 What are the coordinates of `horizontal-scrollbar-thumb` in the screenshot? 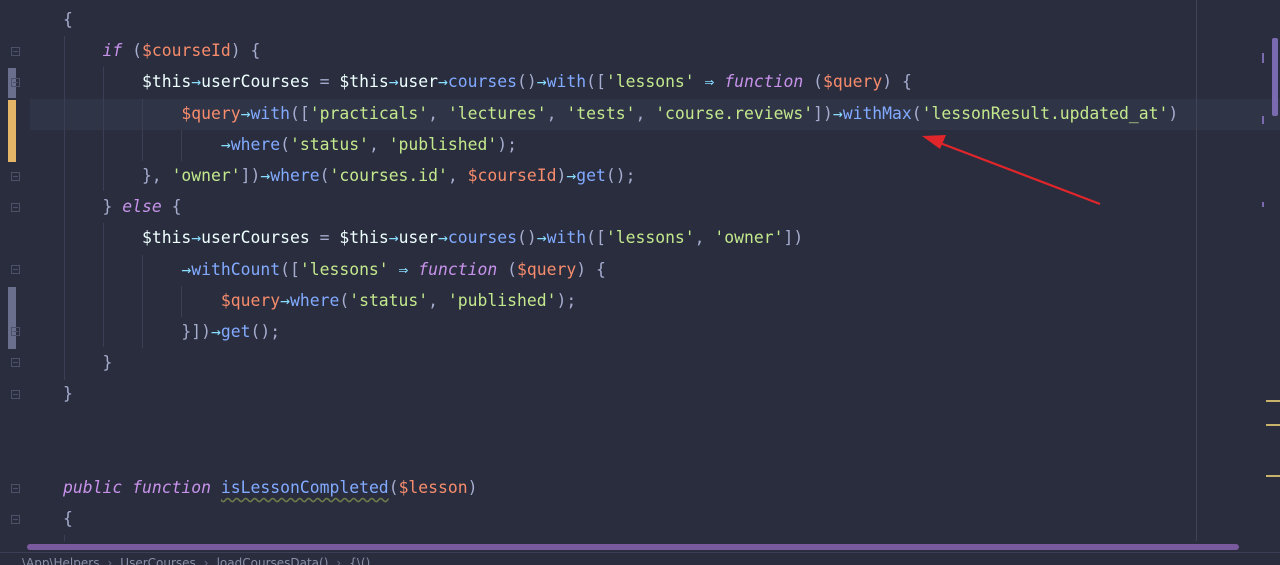 It's located at (633, 547).